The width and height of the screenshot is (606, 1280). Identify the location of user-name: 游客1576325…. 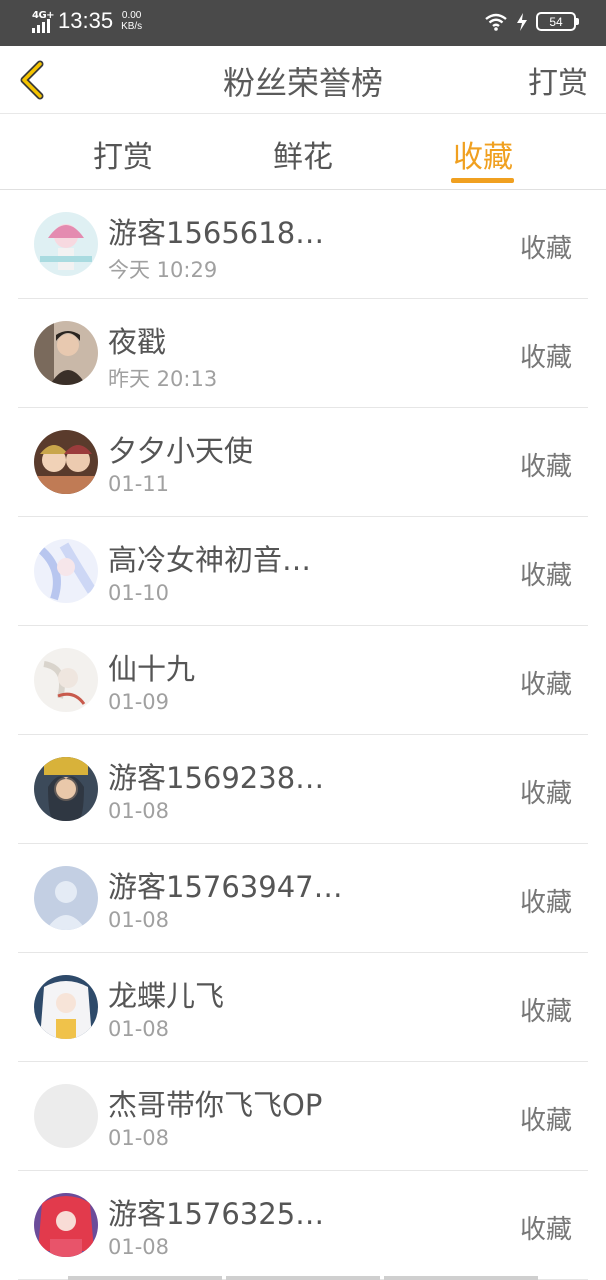
(216, 1214).